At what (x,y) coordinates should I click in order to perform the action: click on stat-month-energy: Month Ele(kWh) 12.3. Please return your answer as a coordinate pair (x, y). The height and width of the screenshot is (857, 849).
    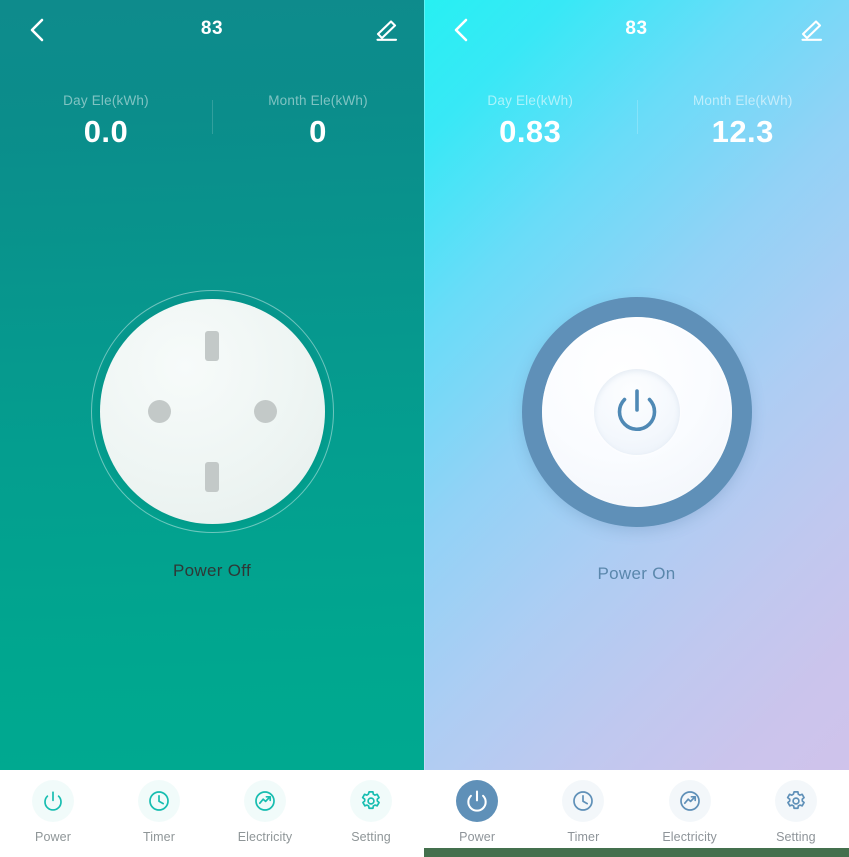
    Looking at the image, I should click on (743, 123).